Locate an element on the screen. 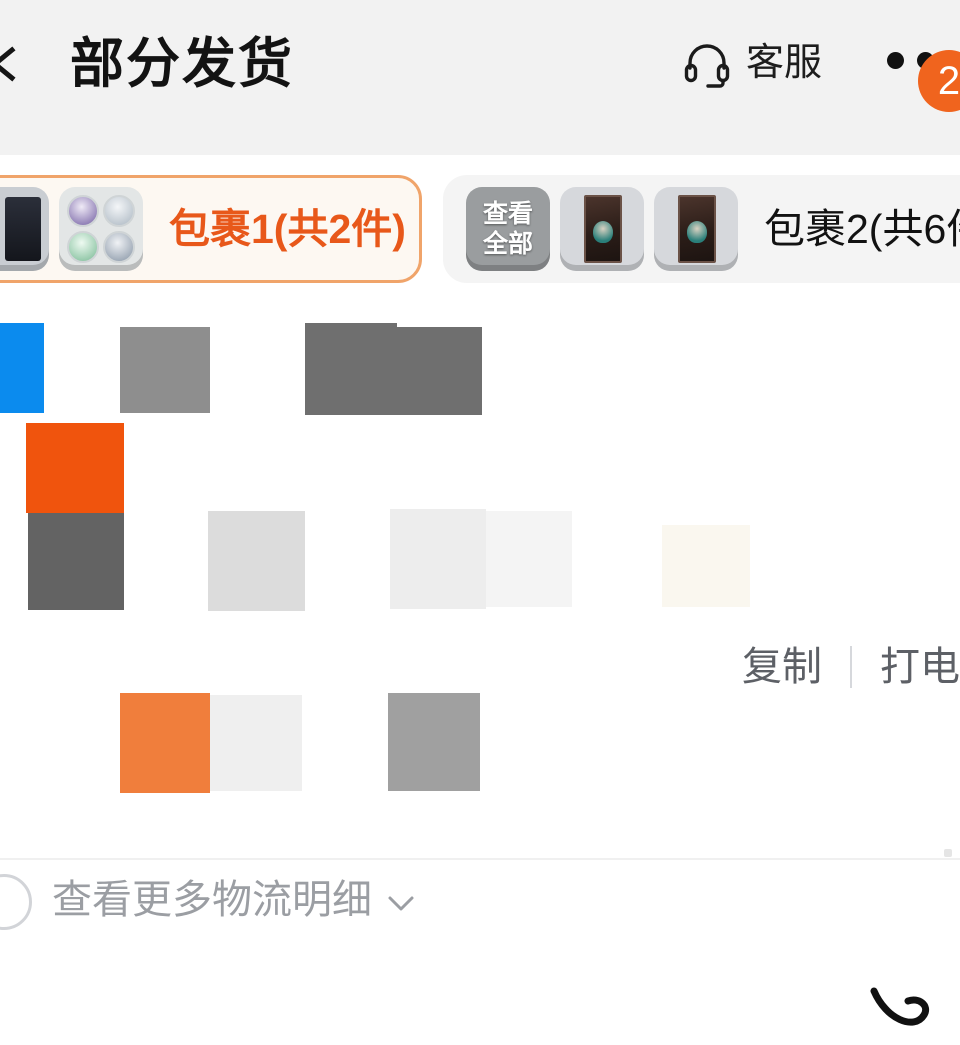 This screenshot has width=960, height=1045. faint-marker is located at coordinates (948, 853).